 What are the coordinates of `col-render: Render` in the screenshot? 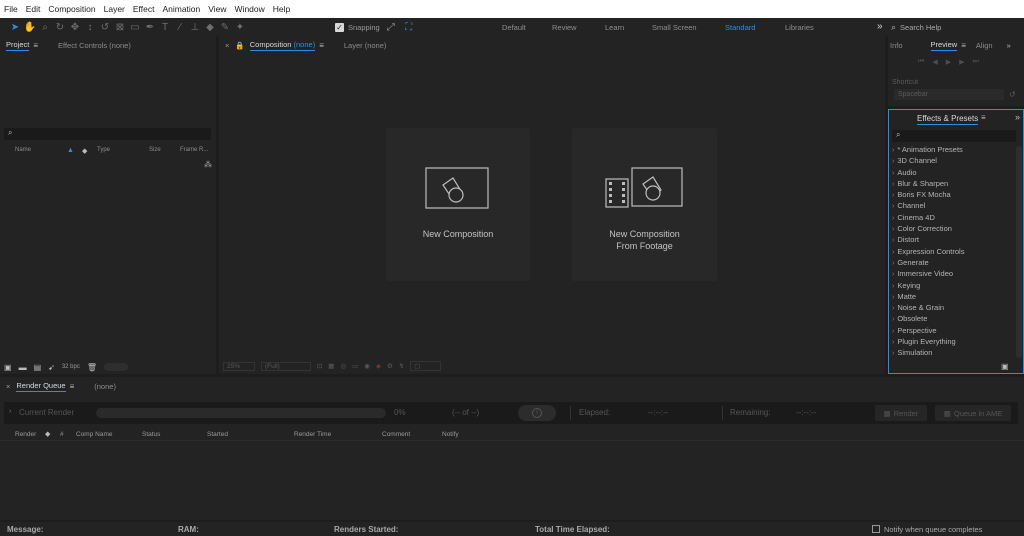 It's located at (25, 434).